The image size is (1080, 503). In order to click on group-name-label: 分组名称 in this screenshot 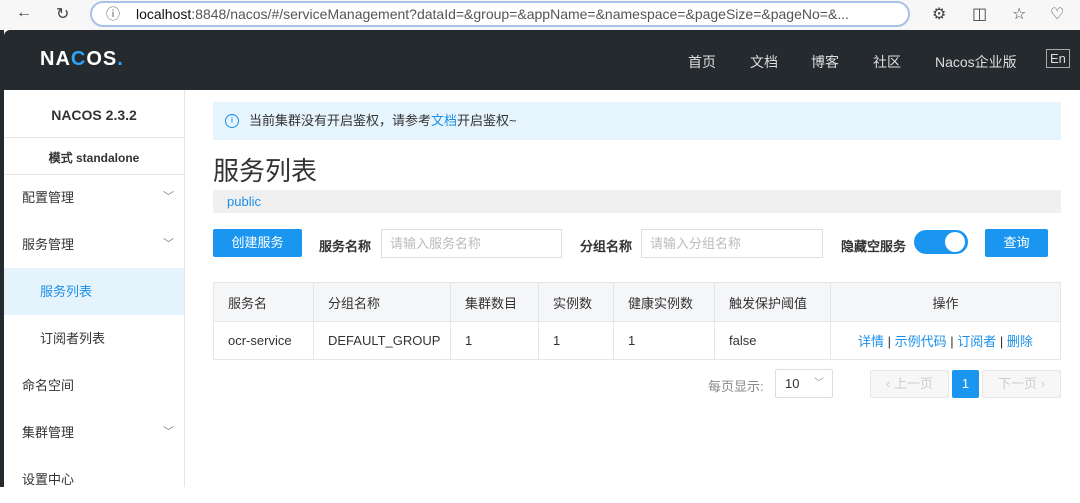, I will do `click(606, 246)`.